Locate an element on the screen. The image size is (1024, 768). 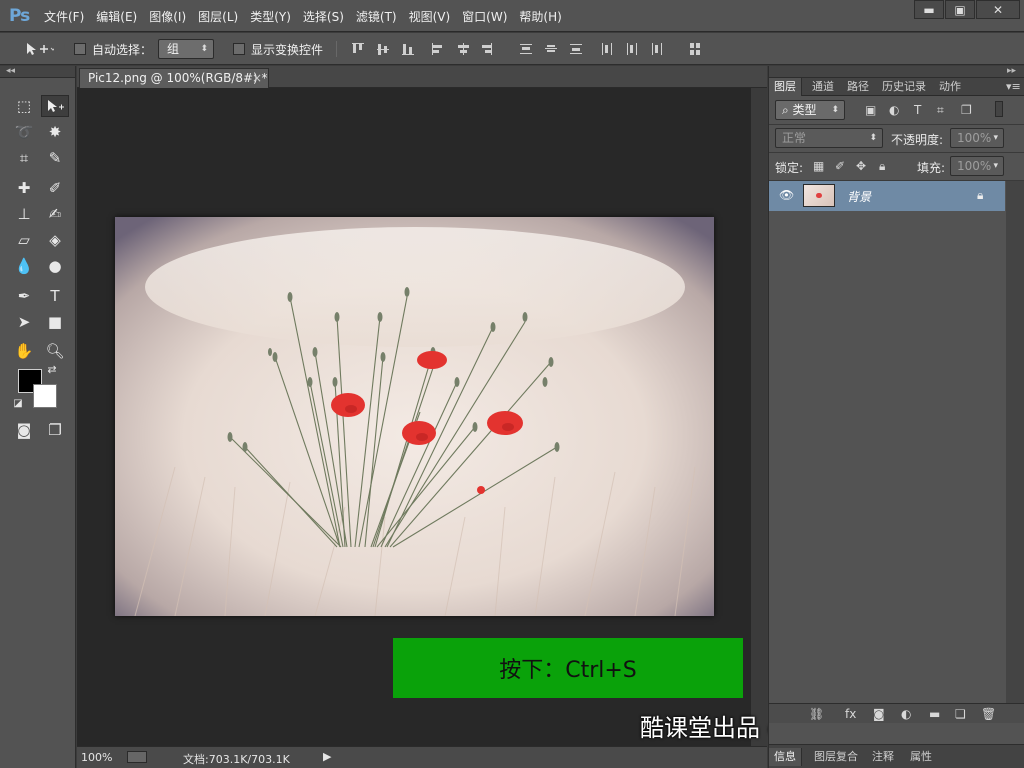
filter-smart-object-icon: ❐ is located at coordinates (966, 110).